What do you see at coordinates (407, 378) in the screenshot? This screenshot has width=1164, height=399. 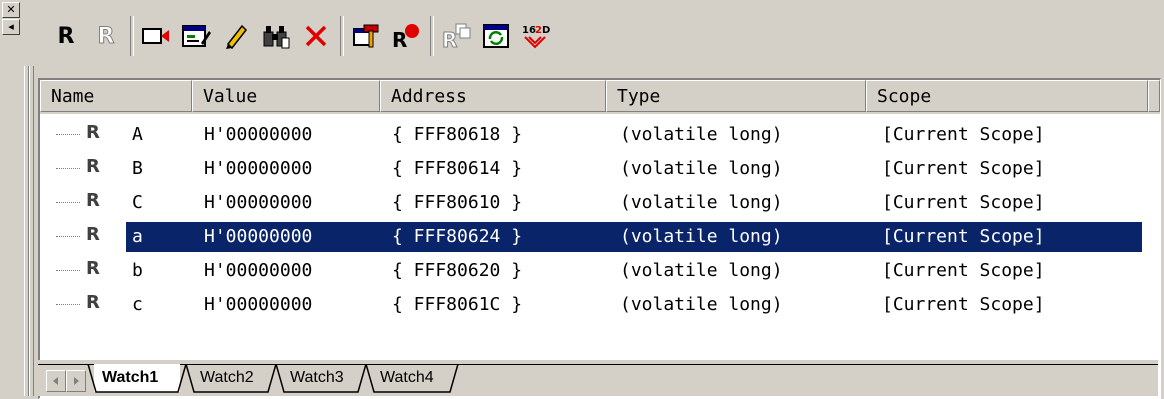 I see `tab-watch4: Watch4` at bounding box center [407, 378].